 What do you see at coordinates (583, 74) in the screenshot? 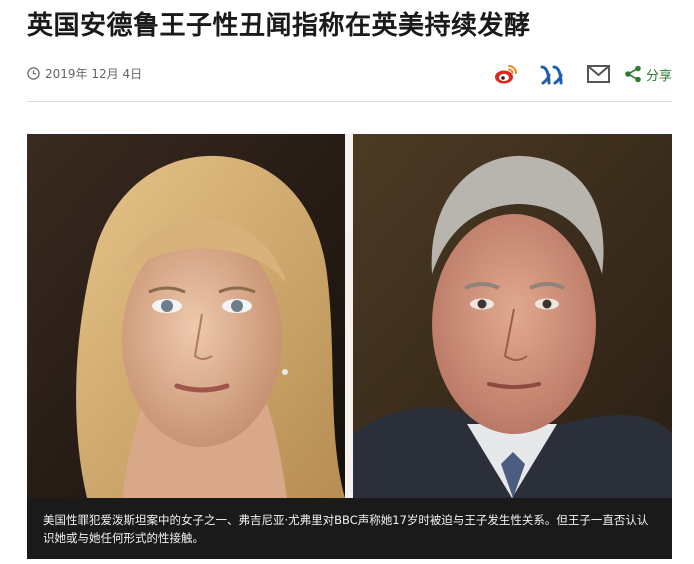
I see `share-bar: 分享` at bounding box center [583, 74].